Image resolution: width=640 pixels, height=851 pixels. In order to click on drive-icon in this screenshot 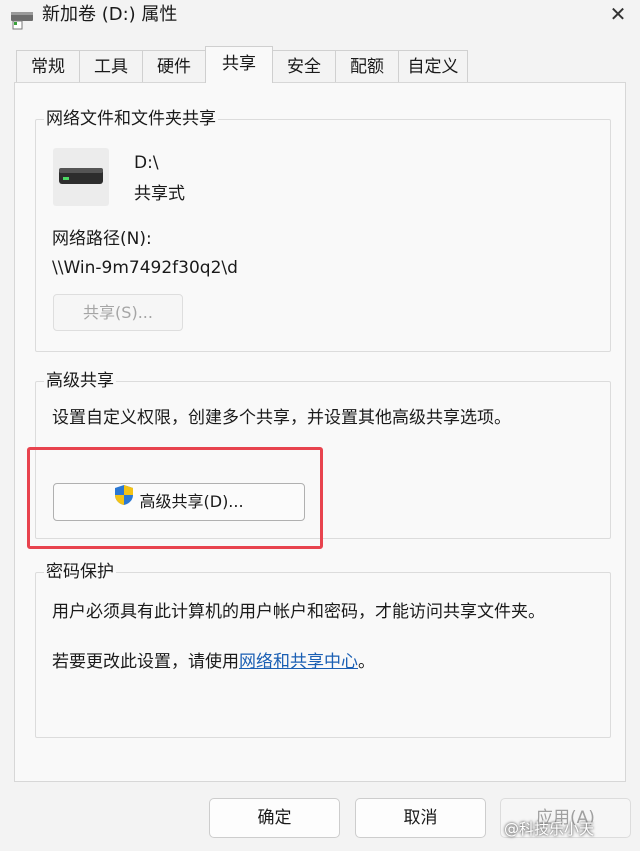, I will do `click(23, 19)`.